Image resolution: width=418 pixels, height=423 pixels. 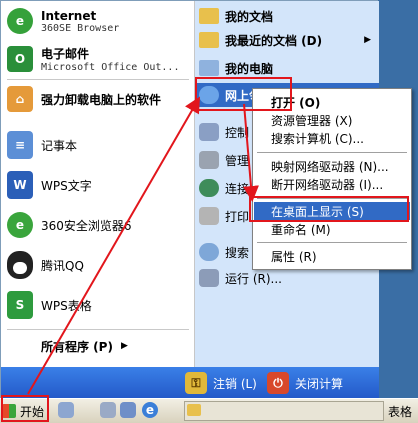 I want to click on taskbar: 开始 e 表格, so click(x=209, y=410).